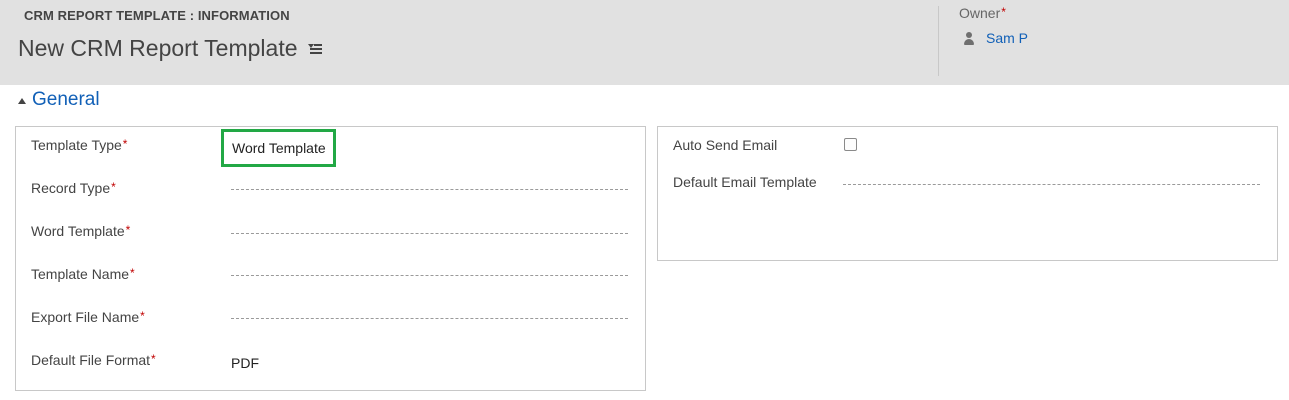 This screenshot has width=1289, height=400. What do you see at coordinates (91, 360) in the screenshot?
I see `field-label-text: Default File Format` at bounding box center [91, 360].